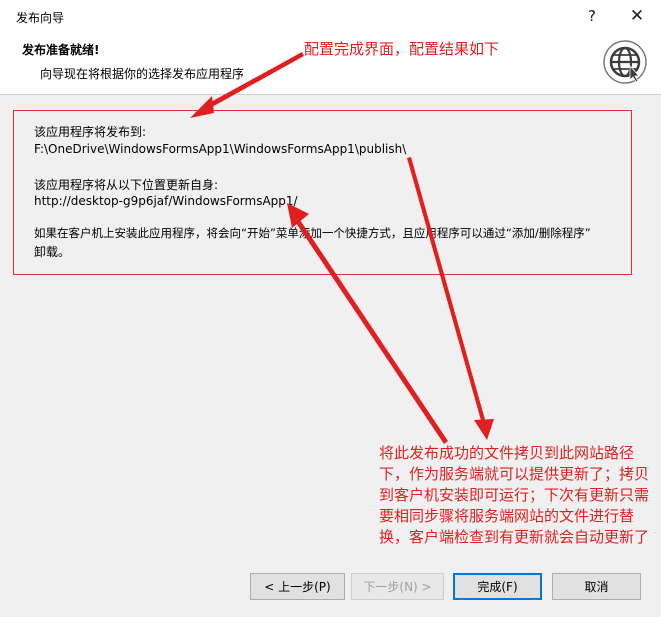  I want to click on next-button: 下一步(N) >, so click(397, 586).